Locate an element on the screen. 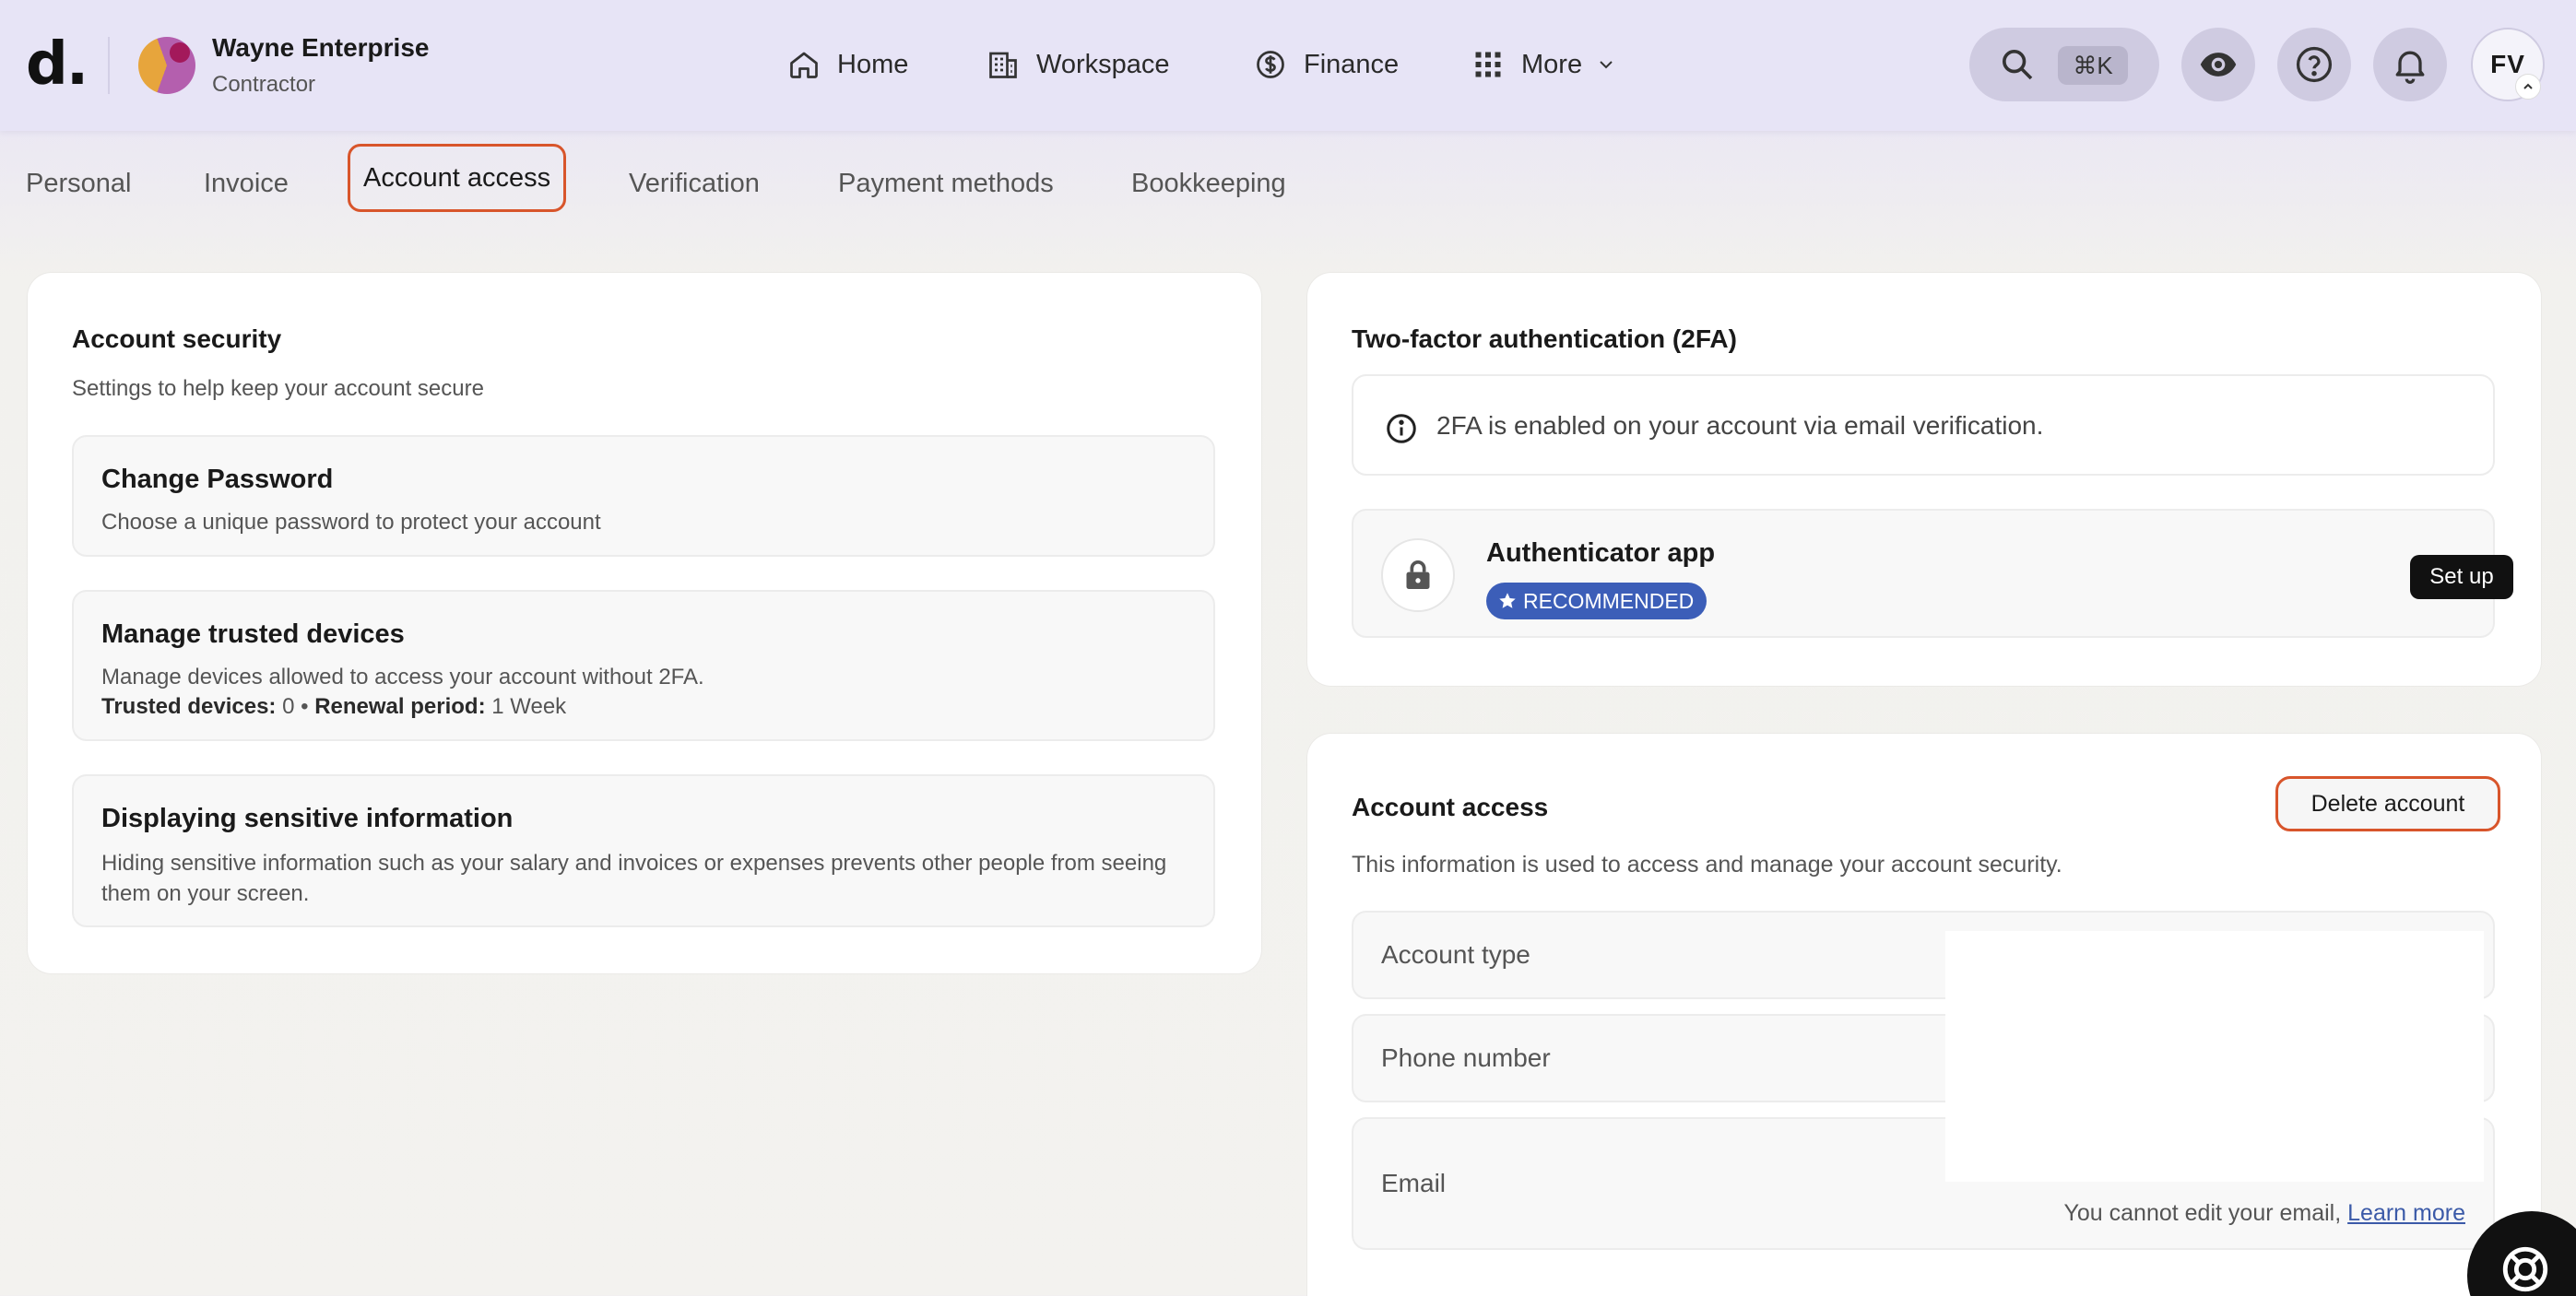 The height and width of the screenshot is (1296, 2576). nav-workspace-label: Workspace is located at coordinates (1103, 64).